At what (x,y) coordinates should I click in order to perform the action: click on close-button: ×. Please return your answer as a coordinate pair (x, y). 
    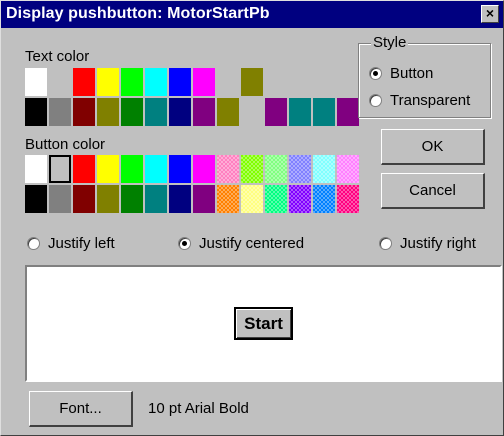
    Looking at the image, I should click on (490, 14).